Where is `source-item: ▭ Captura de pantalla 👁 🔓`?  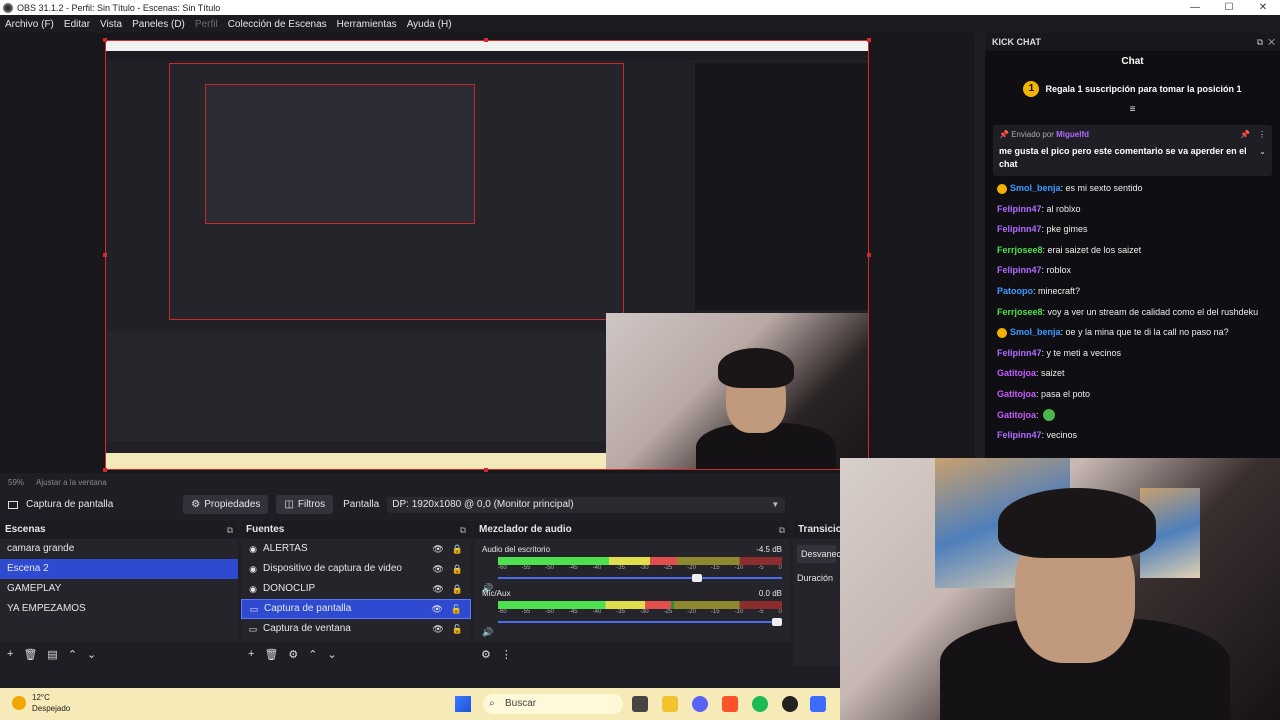 source-item: ▭ Captura de pantalla 👁 🔓 is located at coordinates (356, 609).